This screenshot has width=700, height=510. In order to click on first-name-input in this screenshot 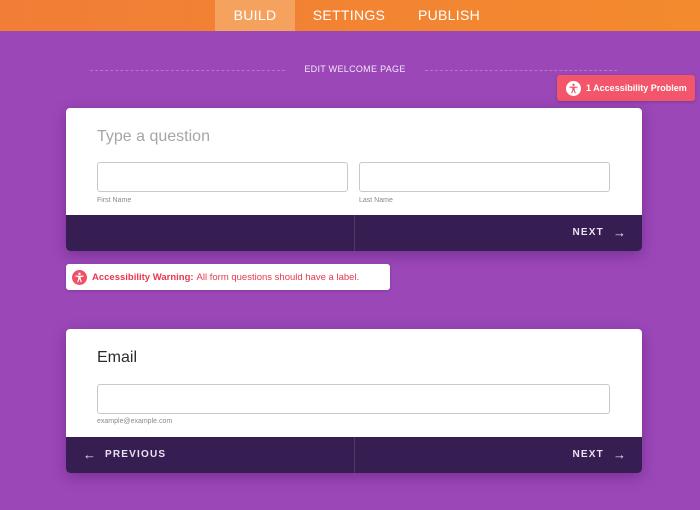, I will do `click(222, 177)`.